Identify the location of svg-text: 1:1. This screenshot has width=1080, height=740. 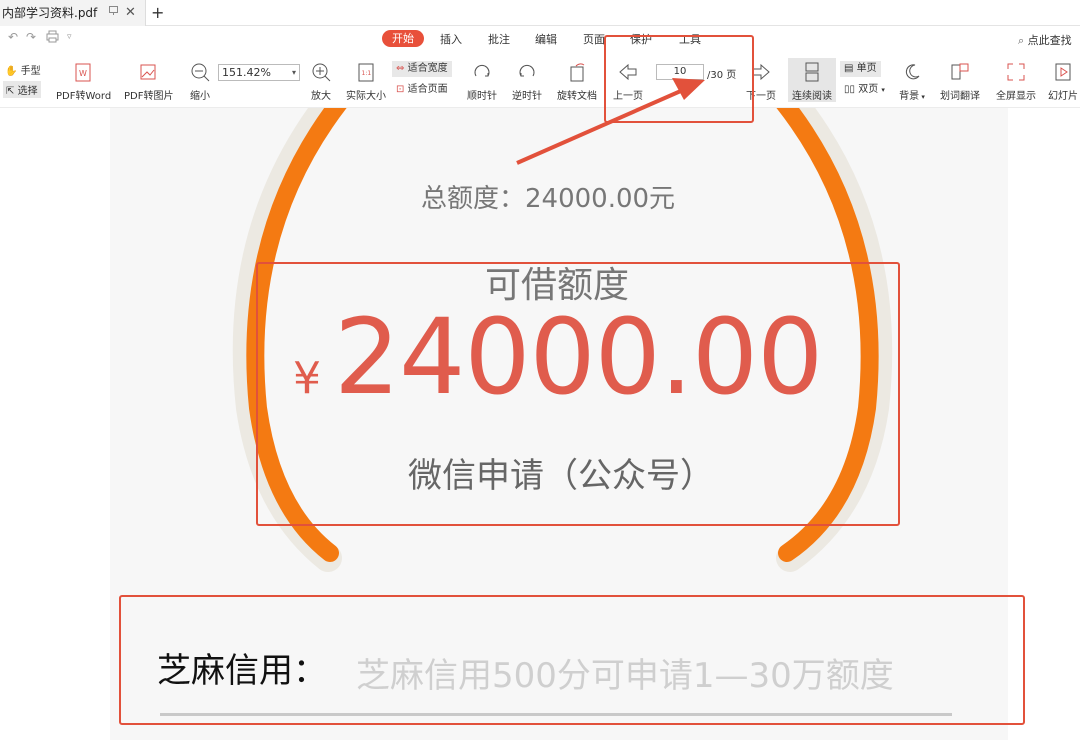
(367, 73).